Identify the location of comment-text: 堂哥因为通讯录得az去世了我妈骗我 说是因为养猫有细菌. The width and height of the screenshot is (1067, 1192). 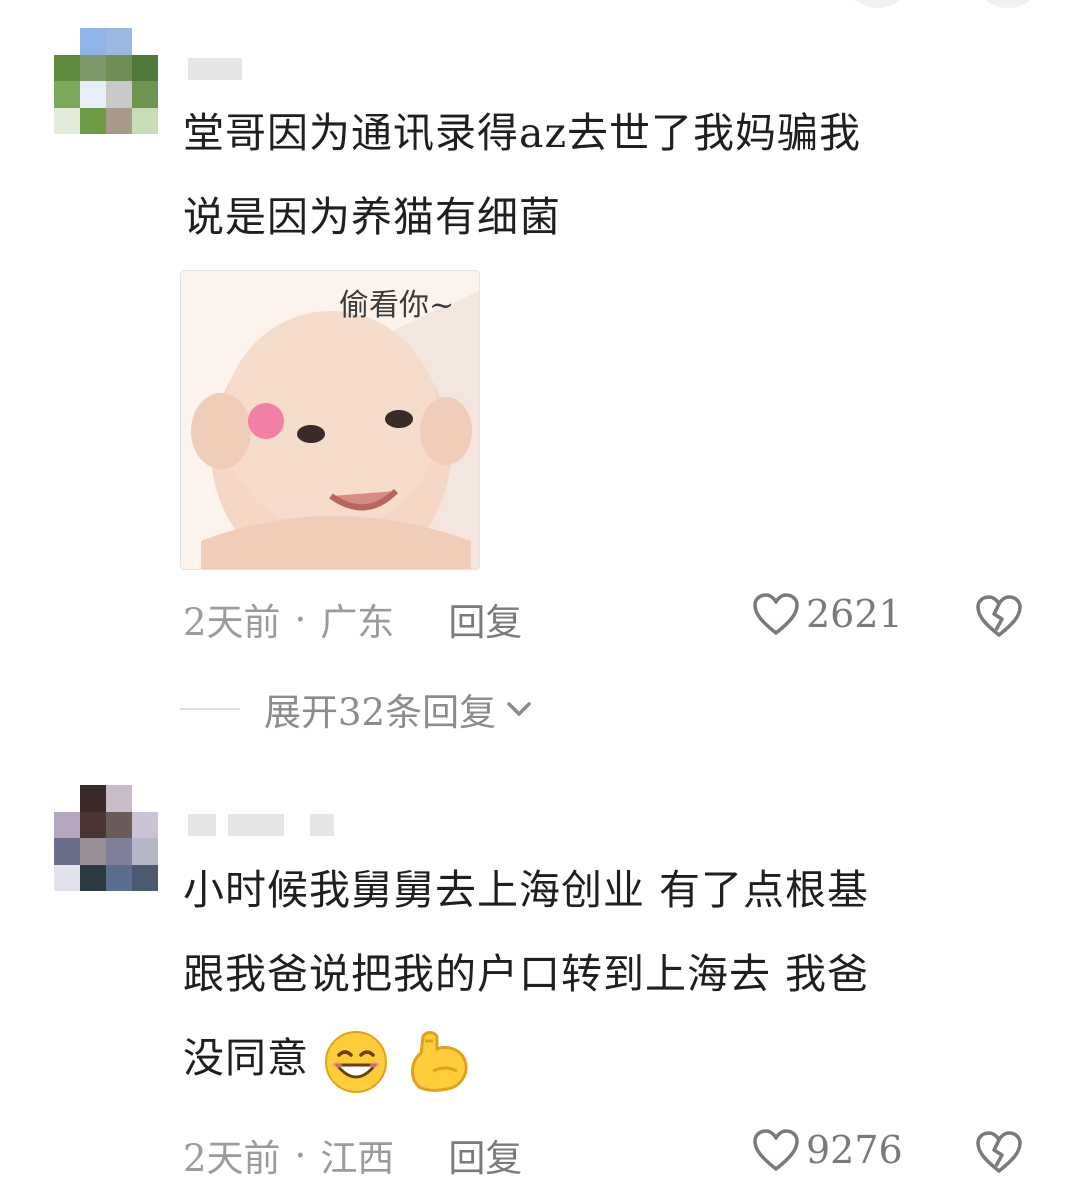
(603, 175).